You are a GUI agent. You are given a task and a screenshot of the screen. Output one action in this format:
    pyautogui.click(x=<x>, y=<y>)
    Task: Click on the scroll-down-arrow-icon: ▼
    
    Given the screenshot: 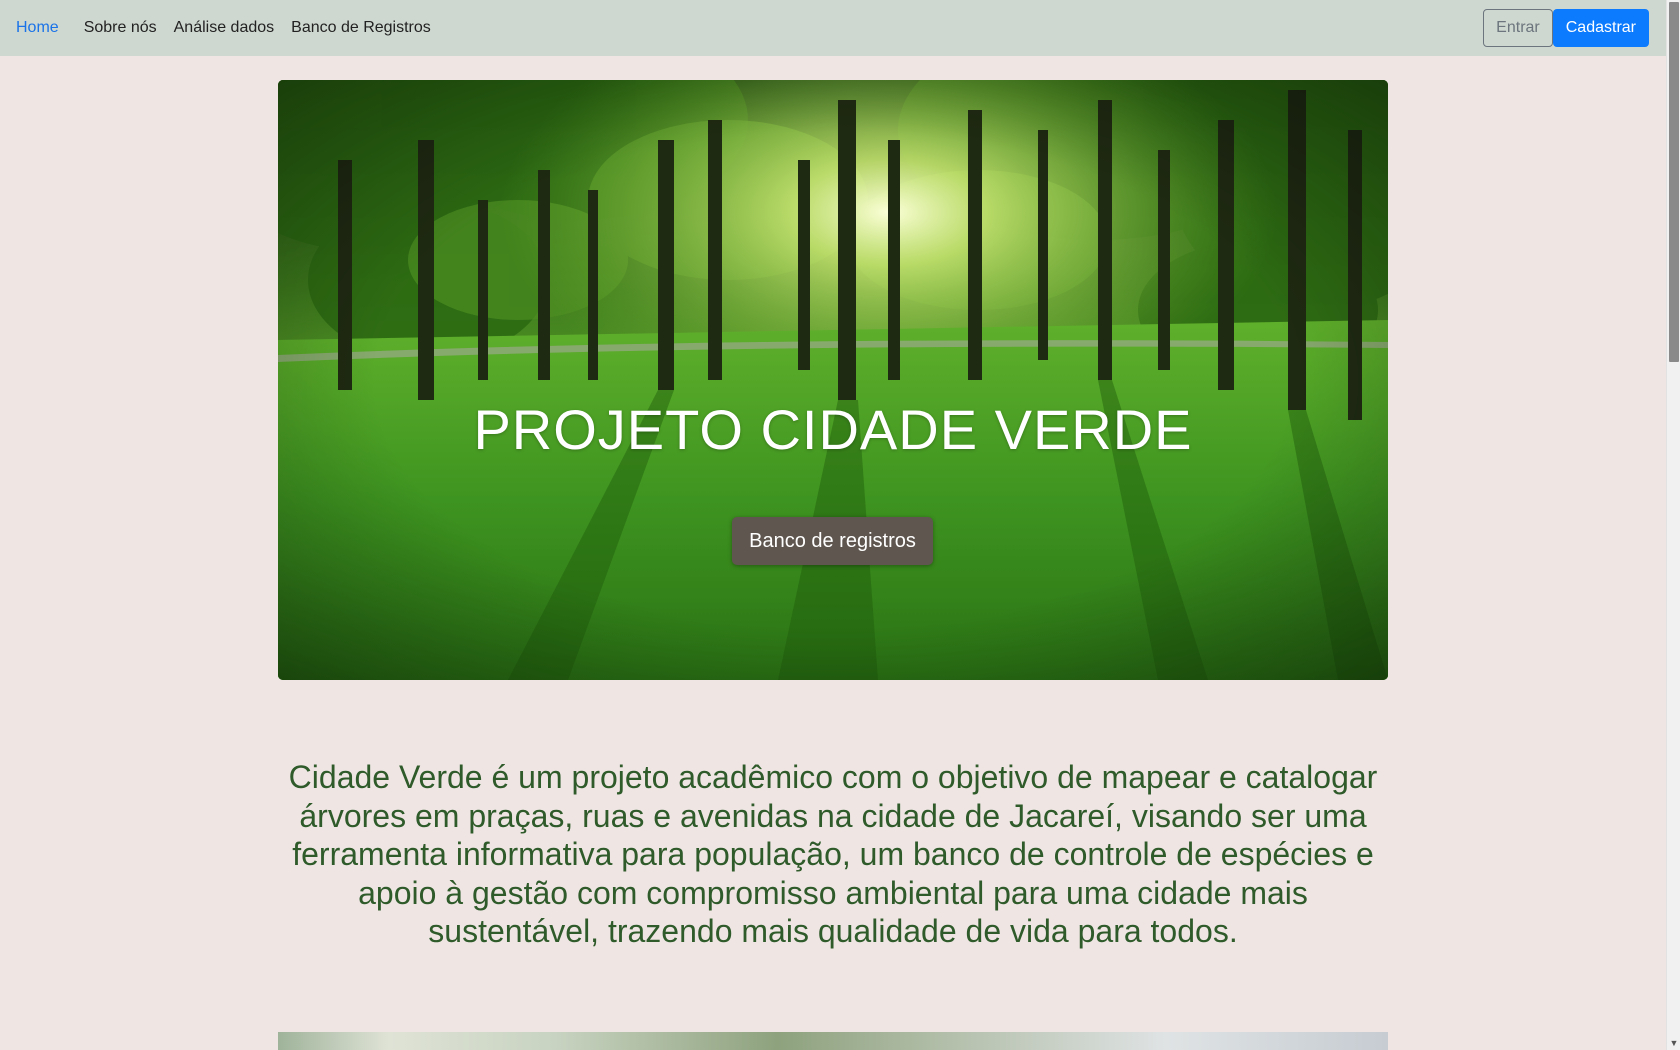 What is the action you would take?
    pyautogui.click(x=1673, y=1043)
    